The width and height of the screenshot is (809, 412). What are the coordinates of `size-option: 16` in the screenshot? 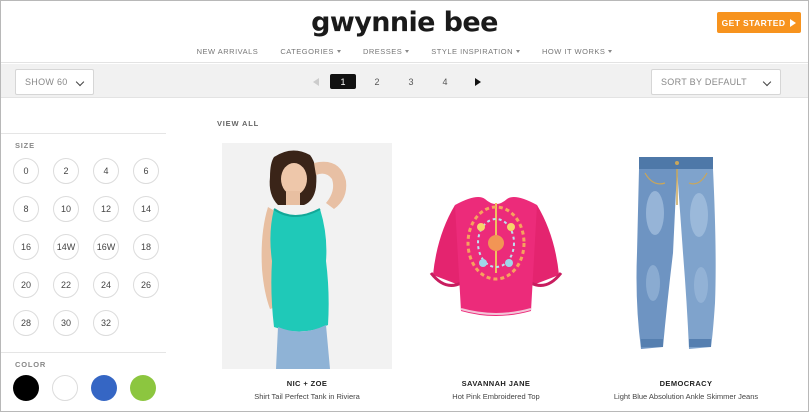 It's located at (26, 247).